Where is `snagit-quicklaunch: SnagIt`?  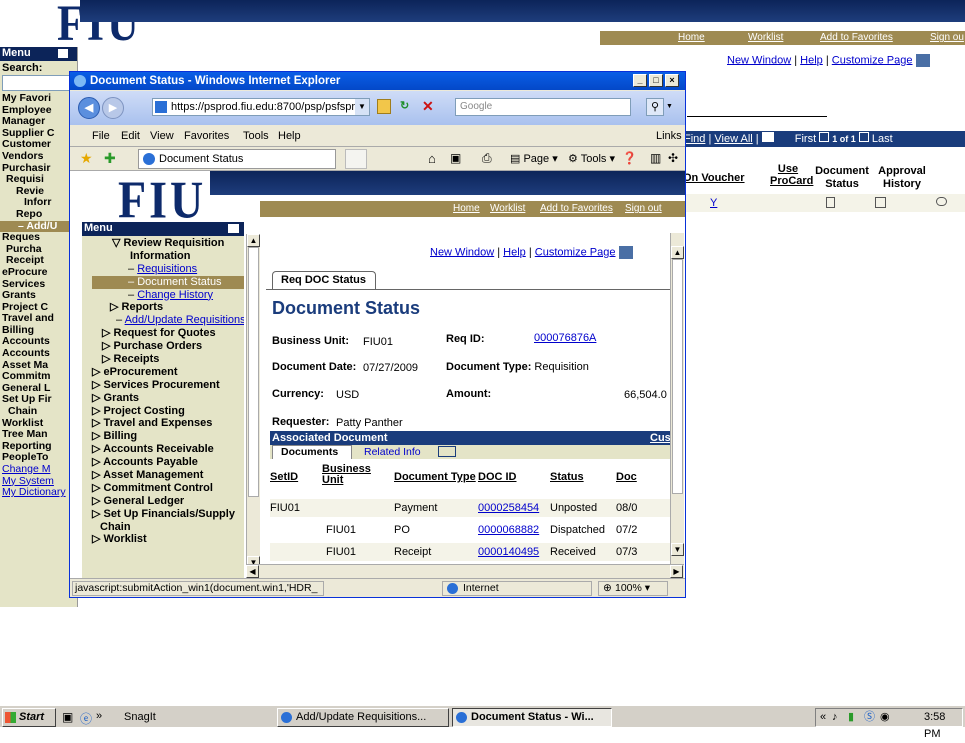
snagit-quicklaunch: SnagIt is located at coordinates (140, 717).